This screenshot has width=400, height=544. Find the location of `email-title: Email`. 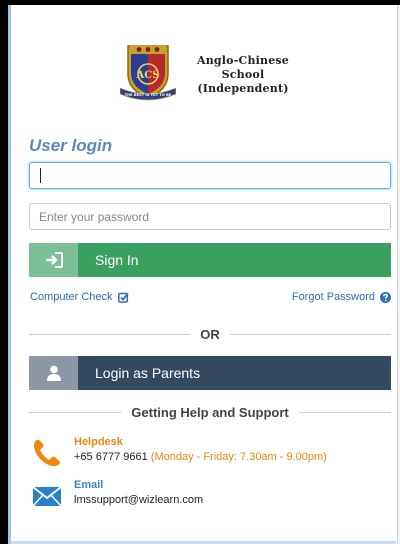

email-title: Email is located at coordinates (89, 485).